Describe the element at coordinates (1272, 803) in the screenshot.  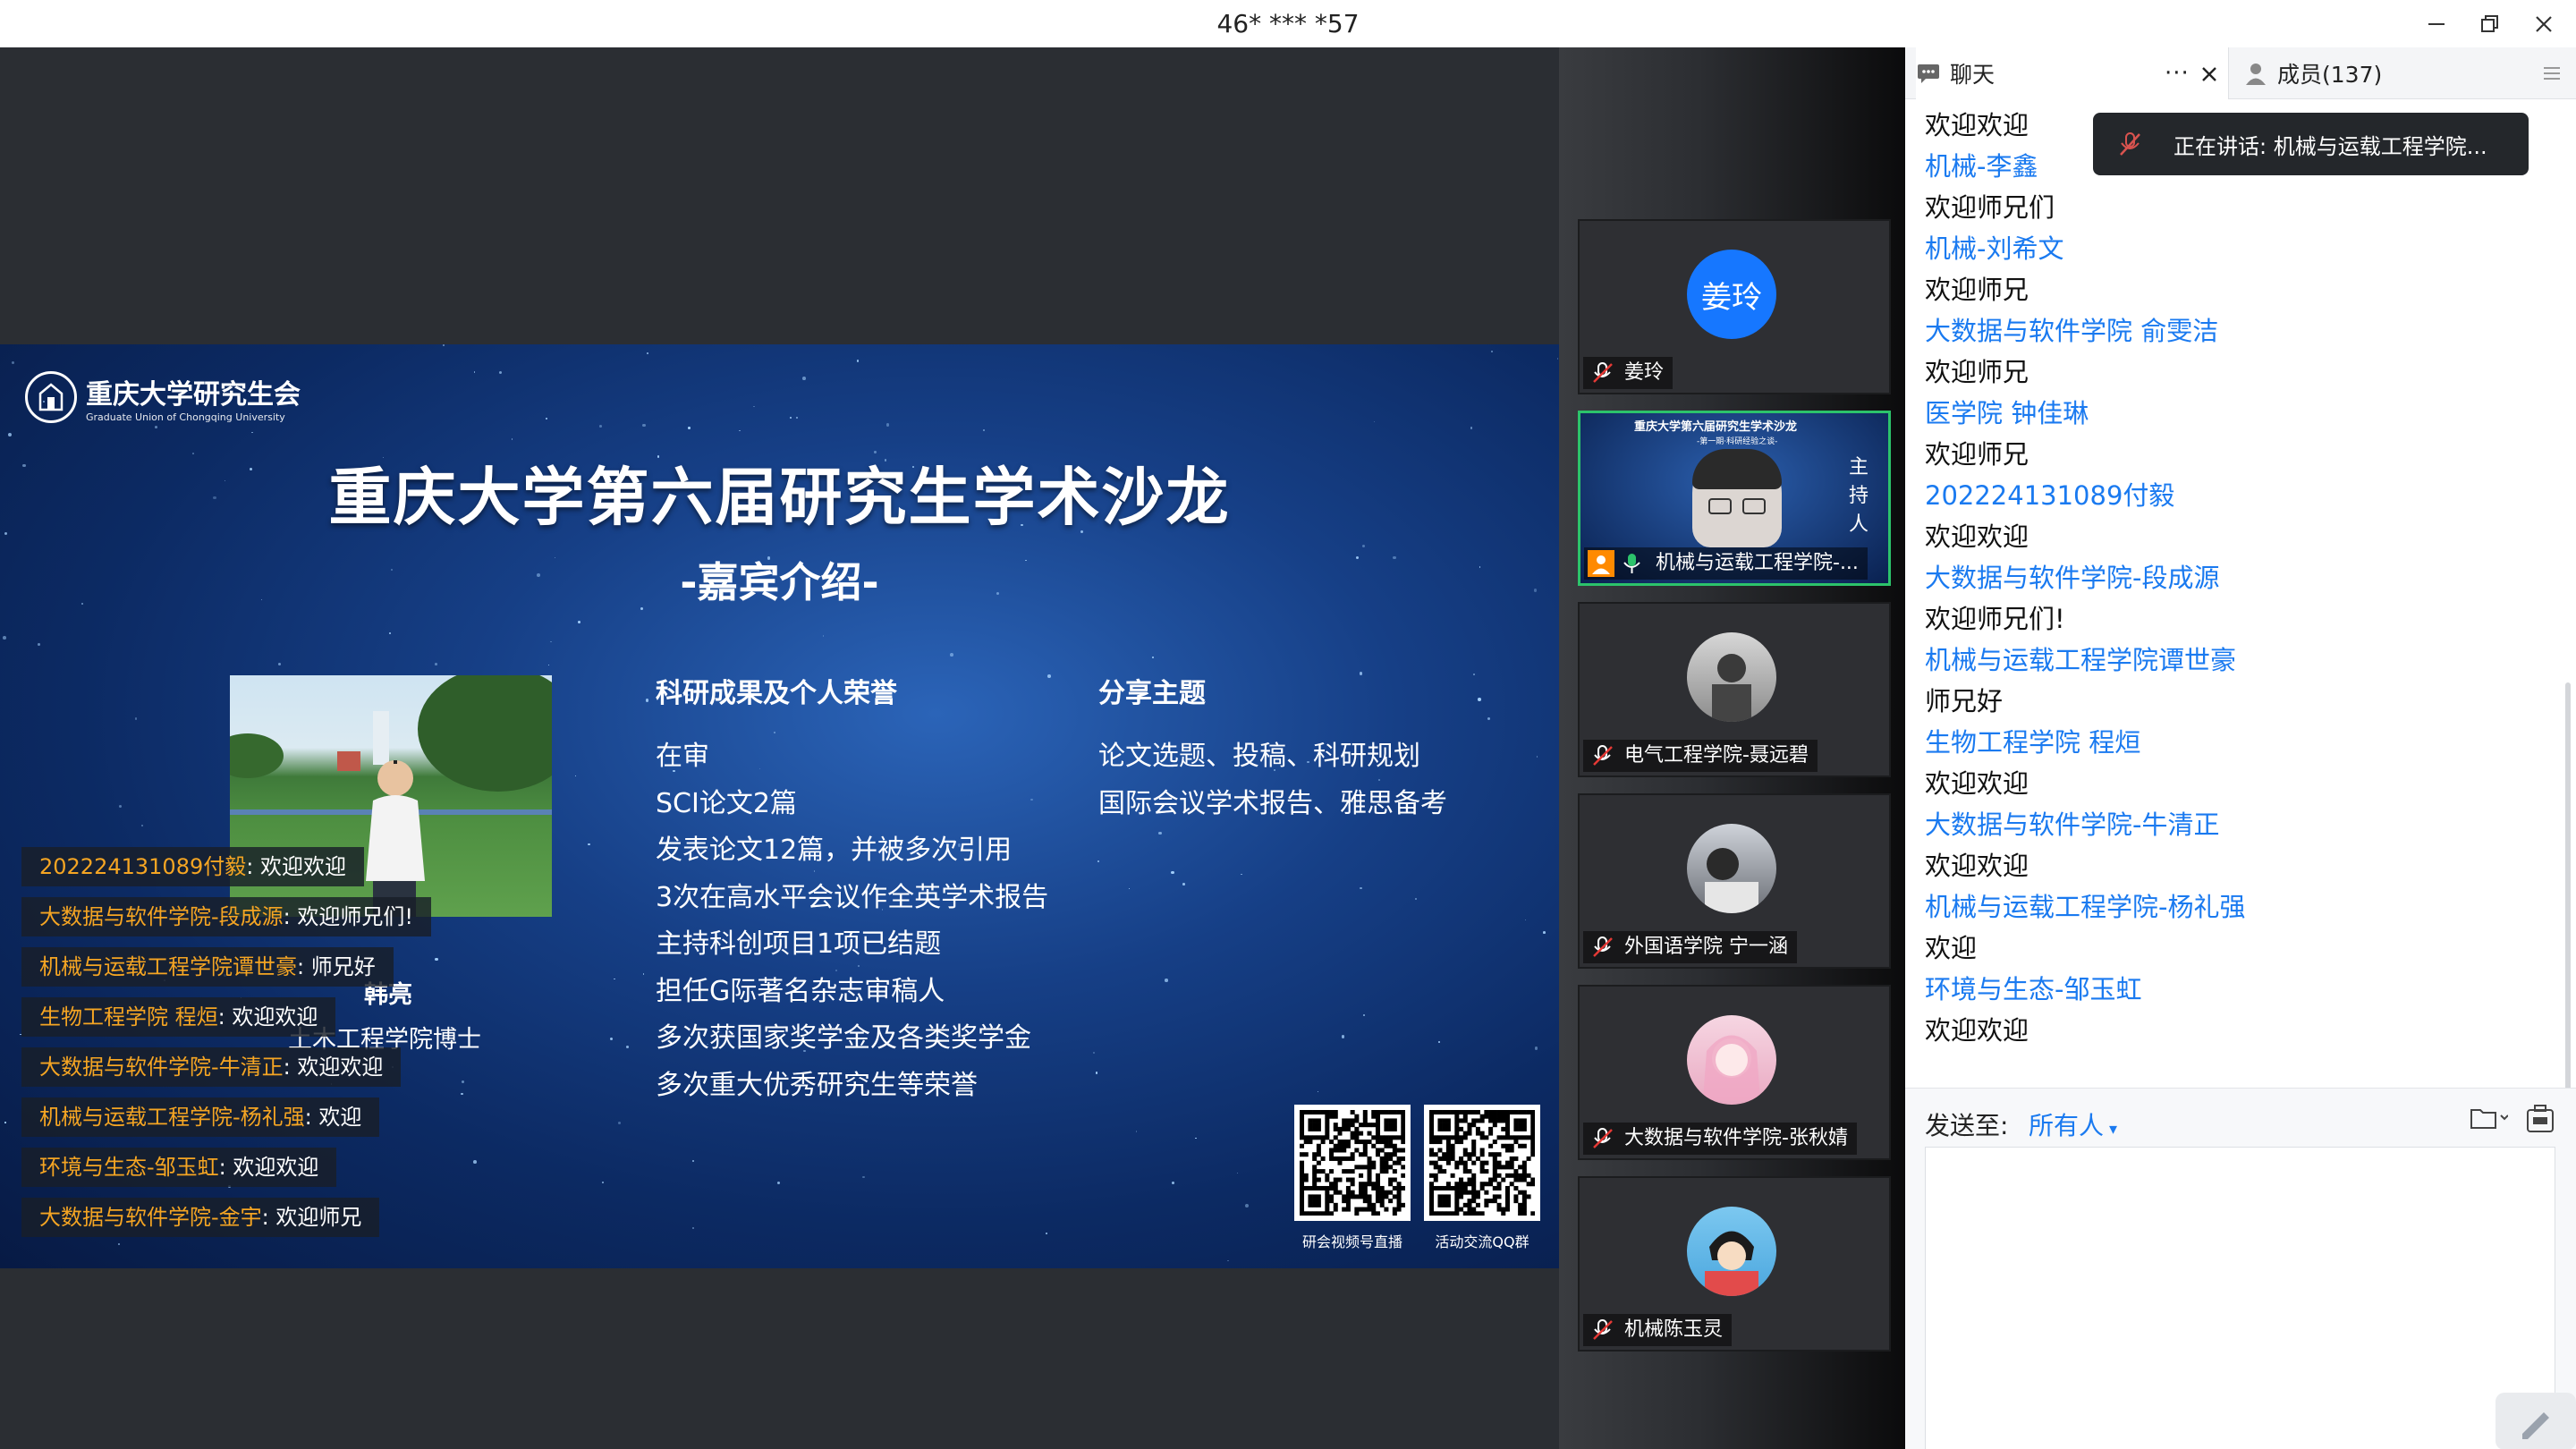
I see `topic-item: 国际会议学术报告、雅思备考` at that location.